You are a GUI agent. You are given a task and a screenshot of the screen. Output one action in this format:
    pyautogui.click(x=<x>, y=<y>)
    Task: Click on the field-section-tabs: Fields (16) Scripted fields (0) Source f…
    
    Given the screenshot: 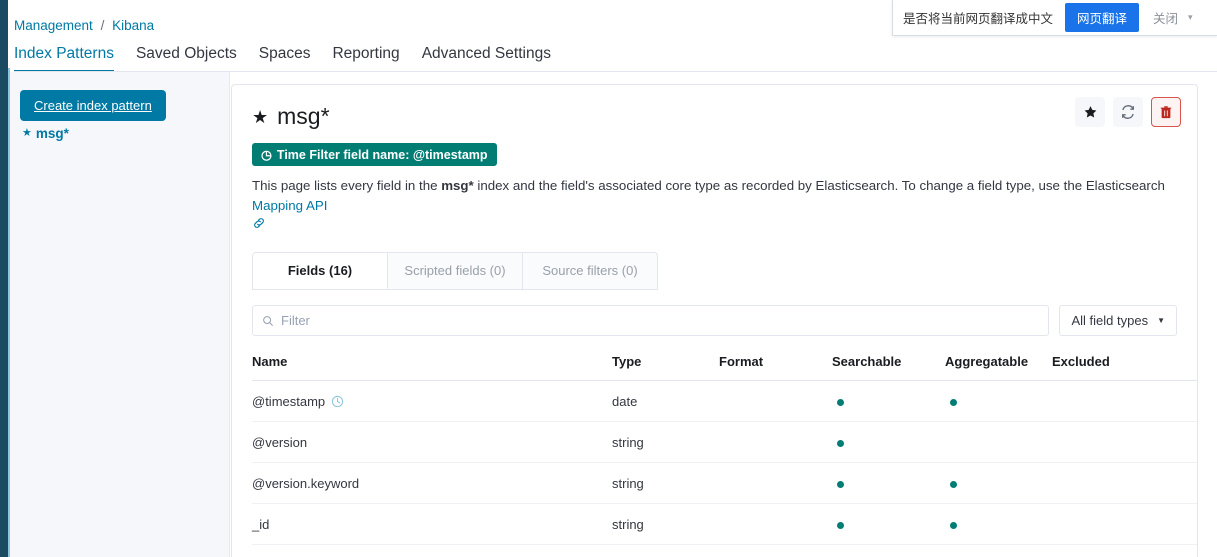 What is the action you would take?
    pyautogui.click(x=455, y=271)
    